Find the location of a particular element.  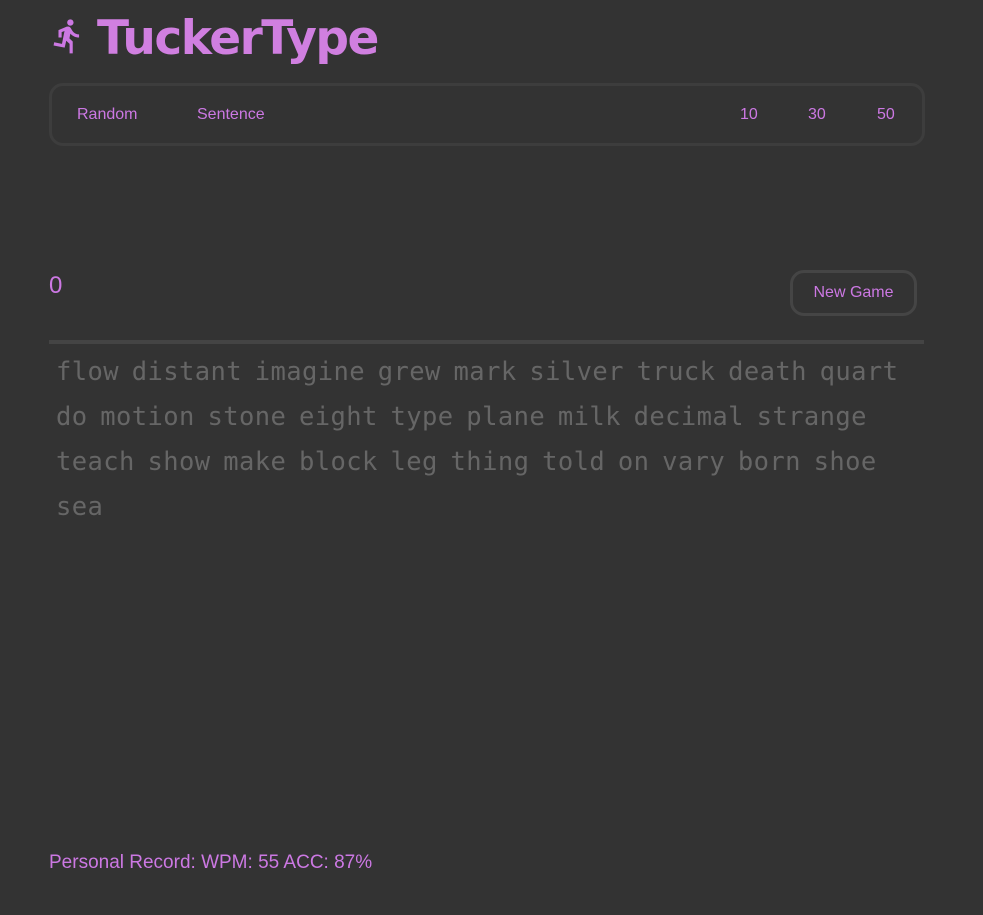

personal-record: Personal Record: WPM: 55 ACC: 87% is located at coordinates (211, 862).